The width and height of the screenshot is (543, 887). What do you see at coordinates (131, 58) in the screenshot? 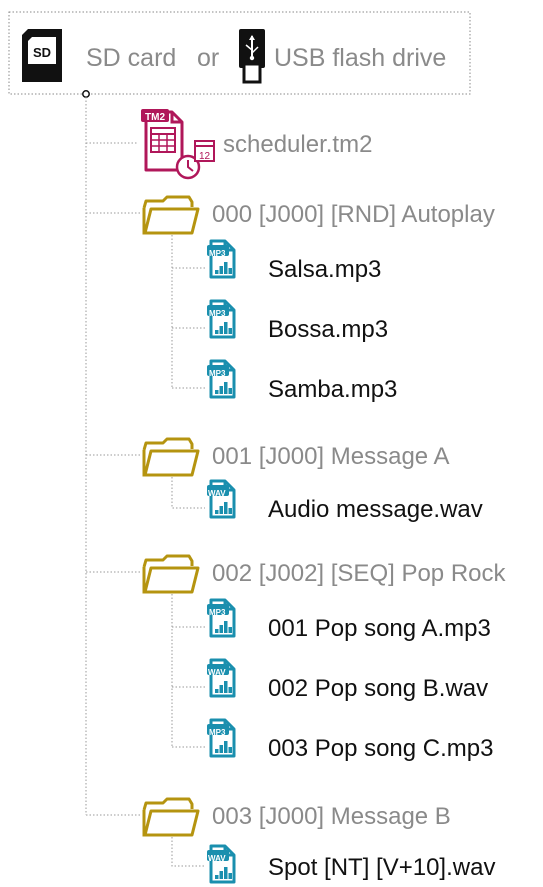
I see `sd-card-label: SD card` at bounding box center [131, 58].